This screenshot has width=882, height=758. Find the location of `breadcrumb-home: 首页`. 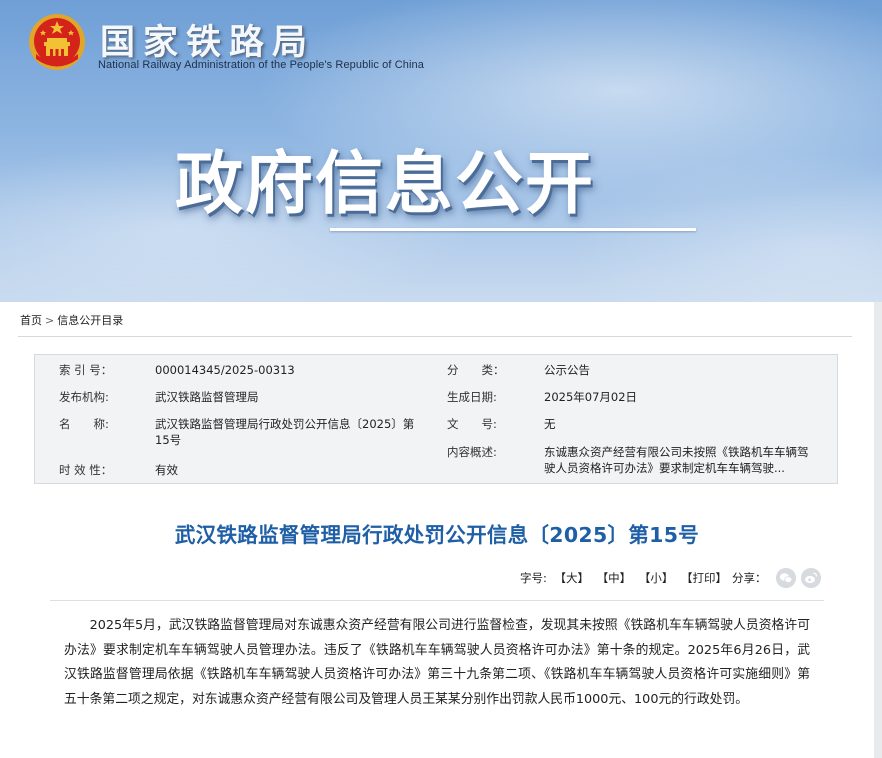

breadcrumb-home: 首页 is located at coordinates (31, 320).